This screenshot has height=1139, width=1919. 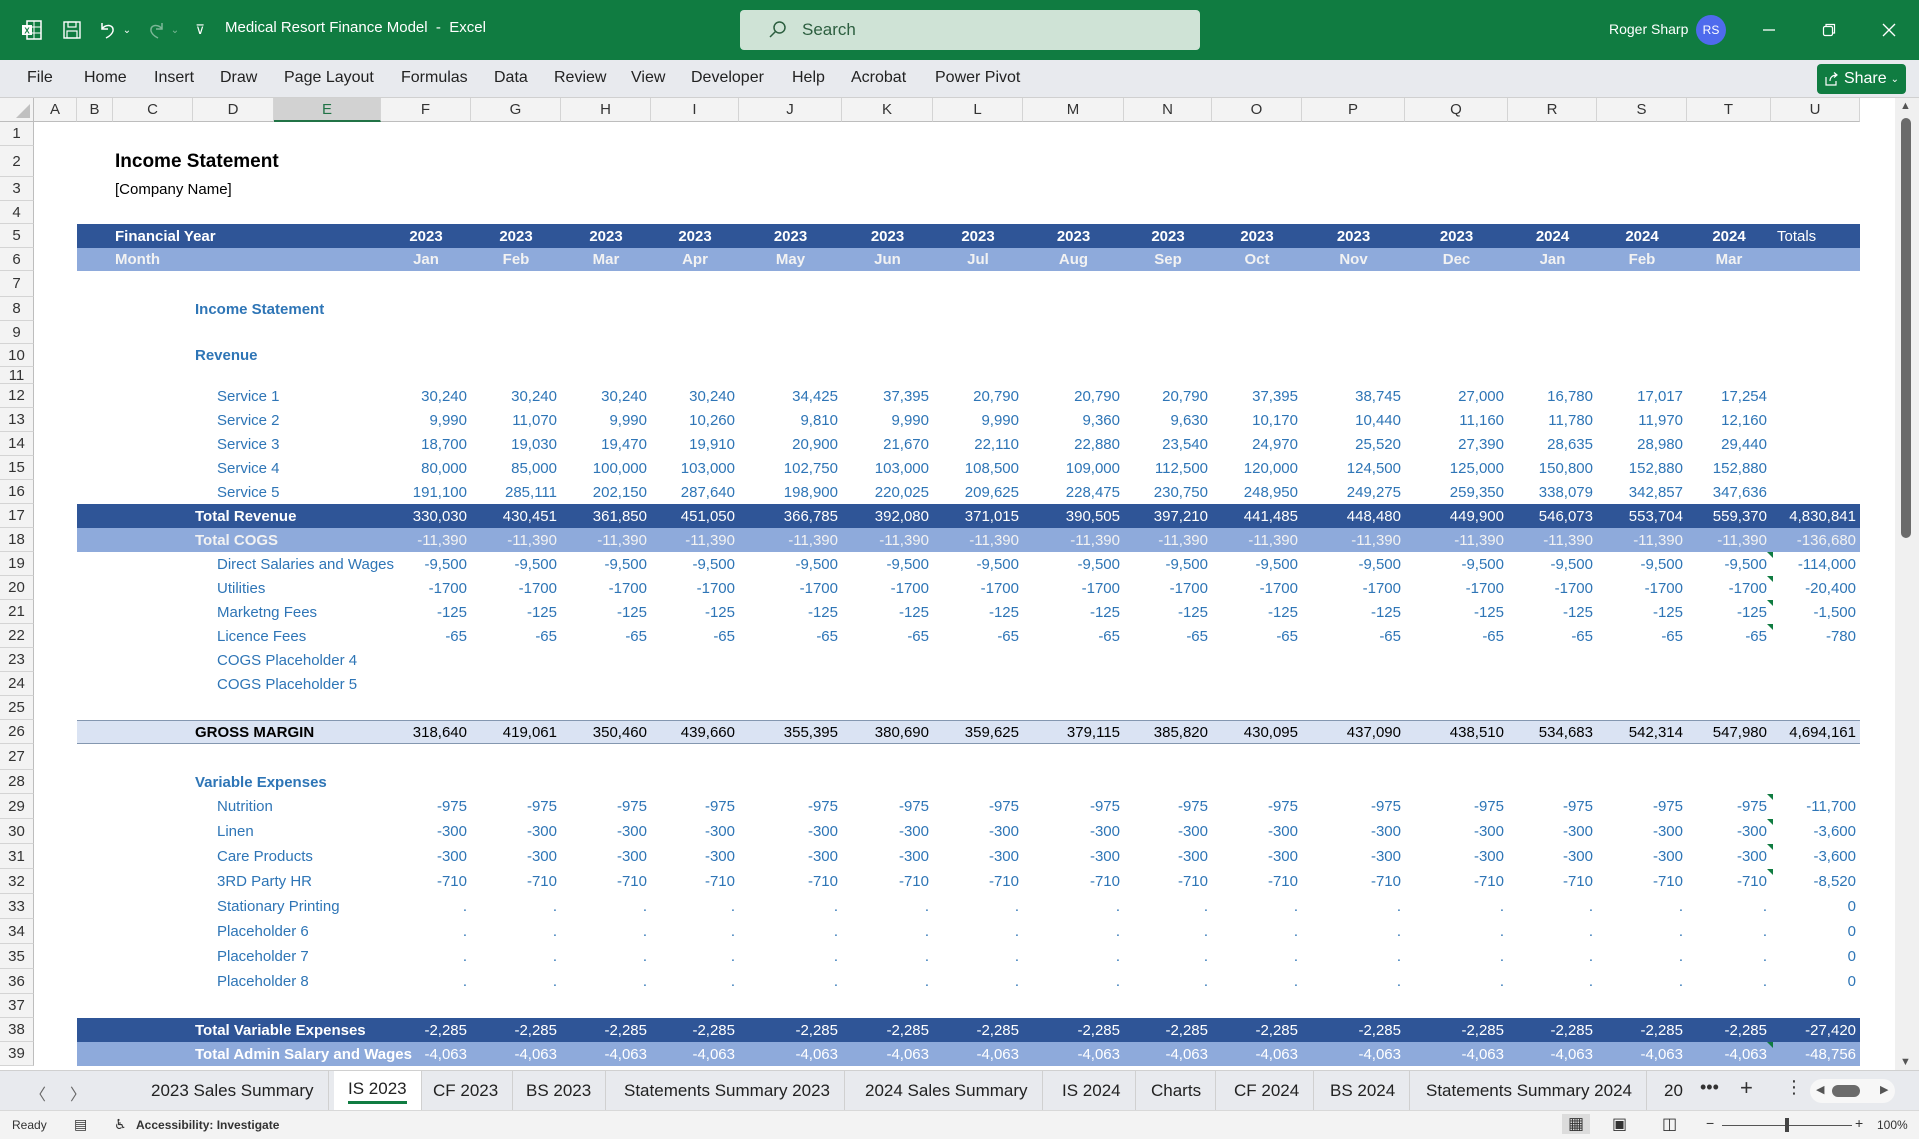 What do you see at coordinates (17, 516) in the screenshot?
I see `row-header-17: 17` at bounding box center [17, 516].